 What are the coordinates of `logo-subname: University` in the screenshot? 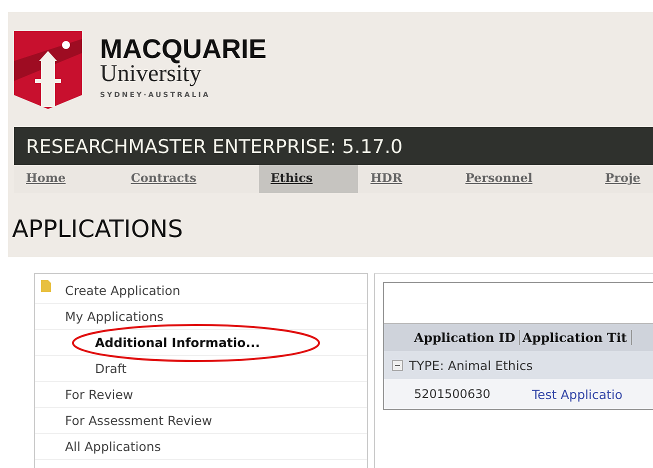 It's located at (151, 73).